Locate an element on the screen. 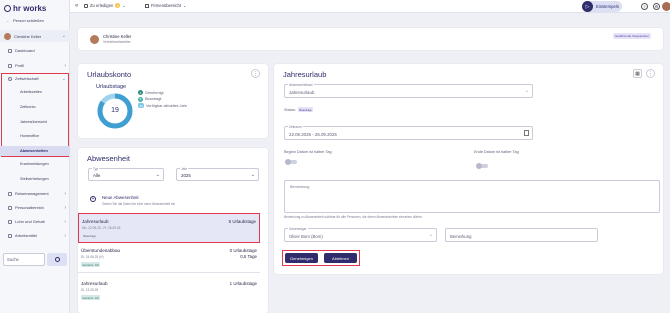 The height and width of the screenshot is (313, 670). user-avatar is located at coordinates (666, 6).